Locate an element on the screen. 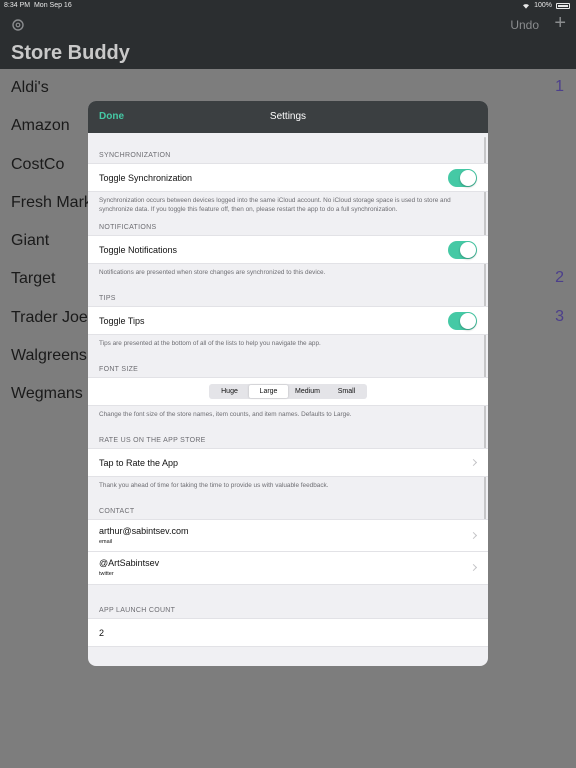 The image size is (576, 768). sync-toggle is located at coordinates (462, 178).